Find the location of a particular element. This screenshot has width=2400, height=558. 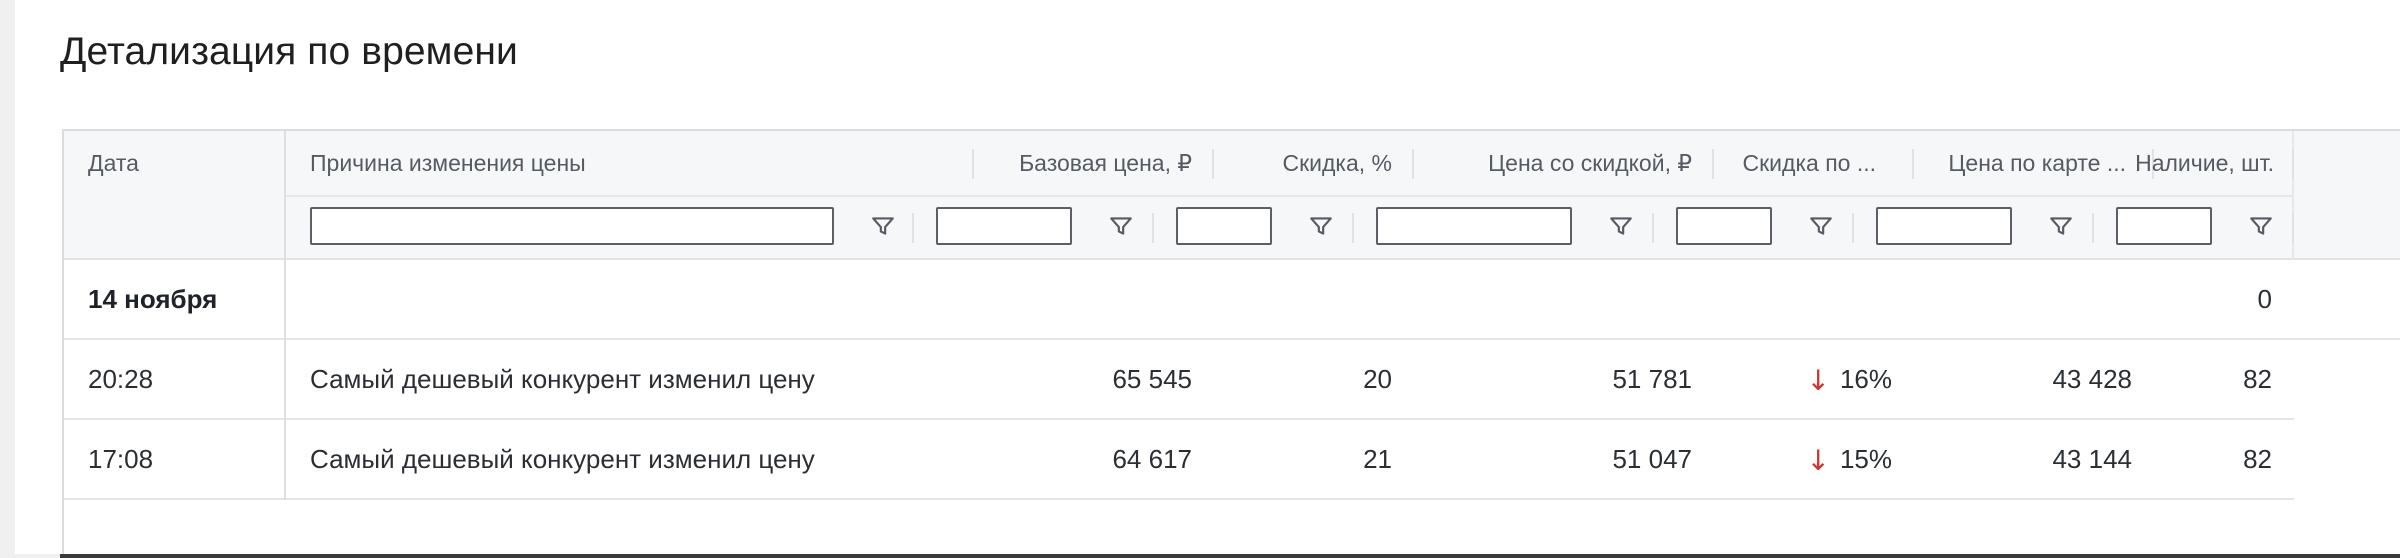

pinned-column-divider is located at coordinates (285, 315).